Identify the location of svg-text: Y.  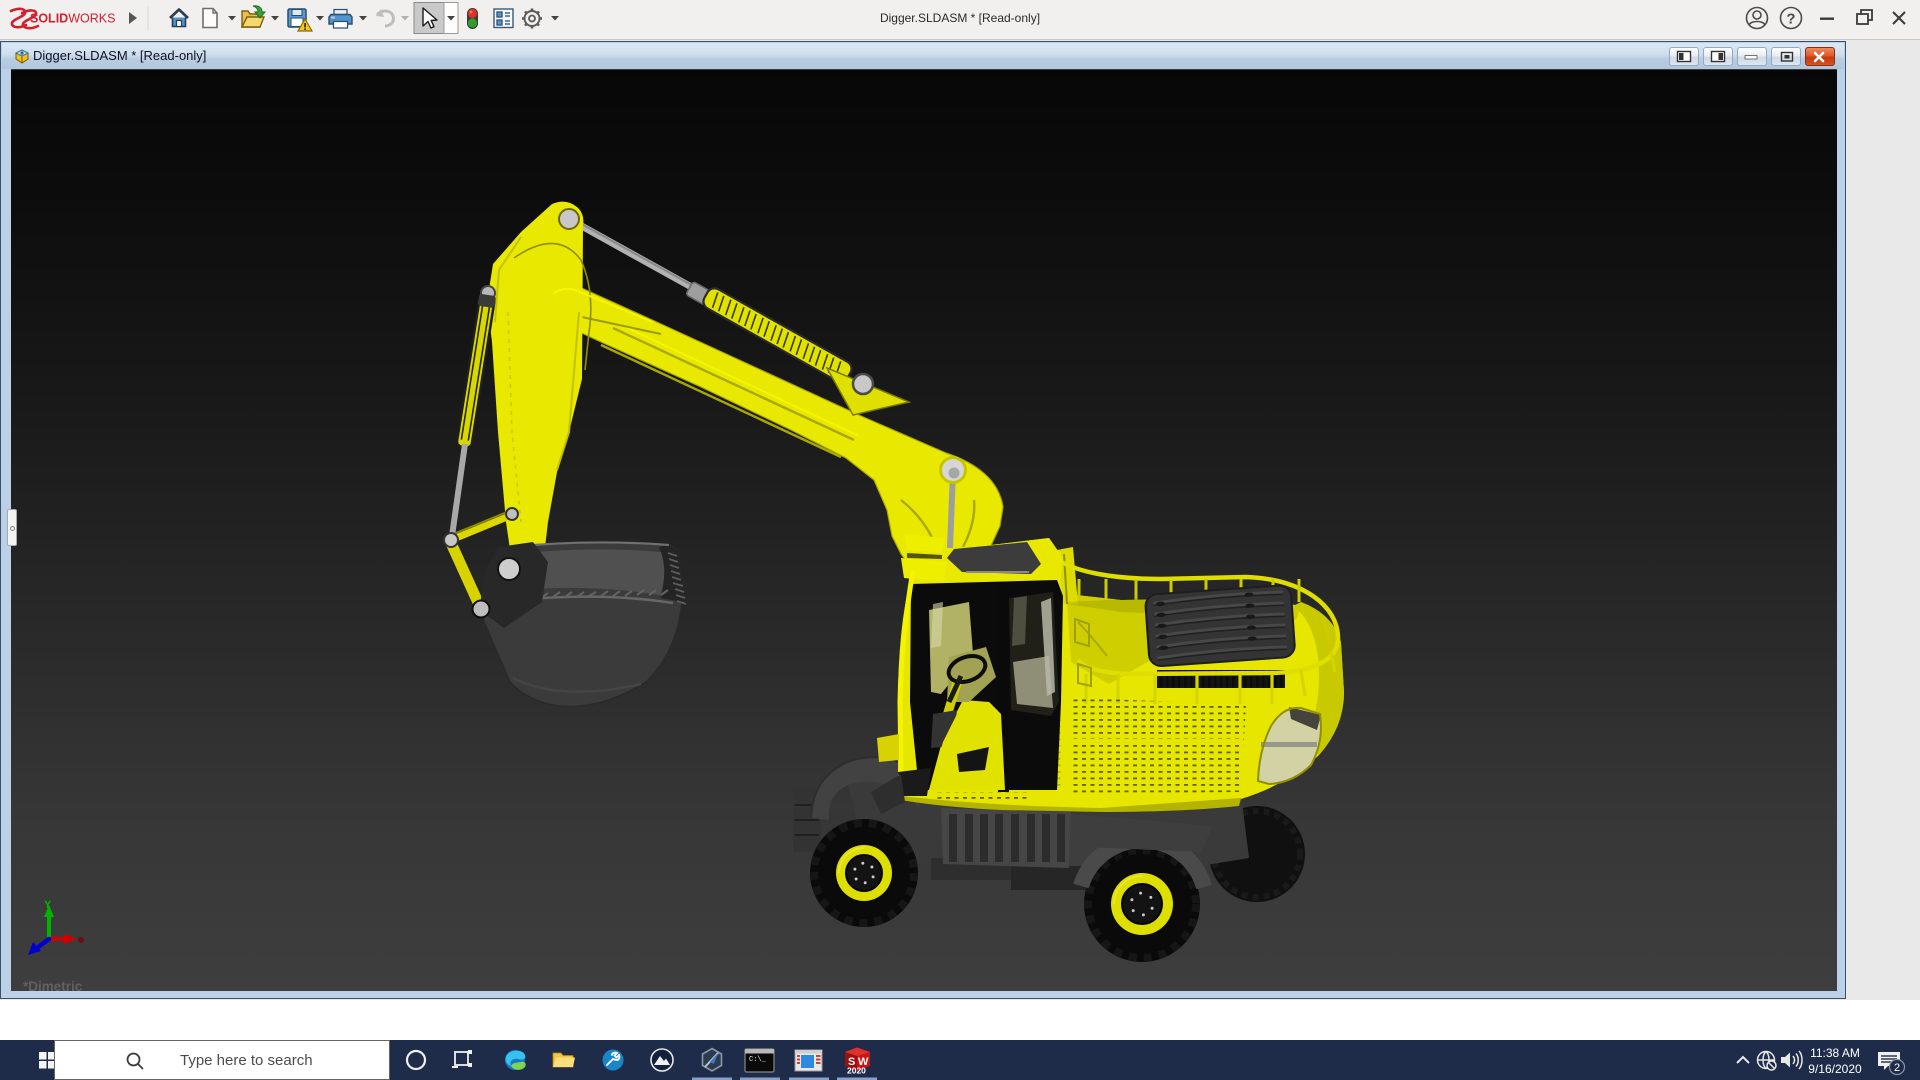
(48, 905).